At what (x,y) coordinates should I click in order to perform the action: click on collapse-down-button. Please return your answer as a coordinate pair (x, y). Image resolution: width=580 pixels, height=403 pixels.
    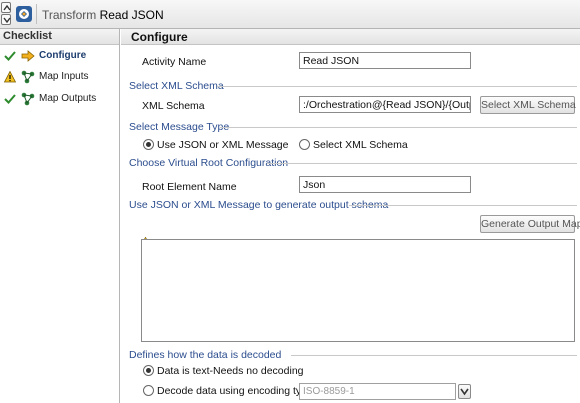
    Looking at the image, I should click on (6, 19).